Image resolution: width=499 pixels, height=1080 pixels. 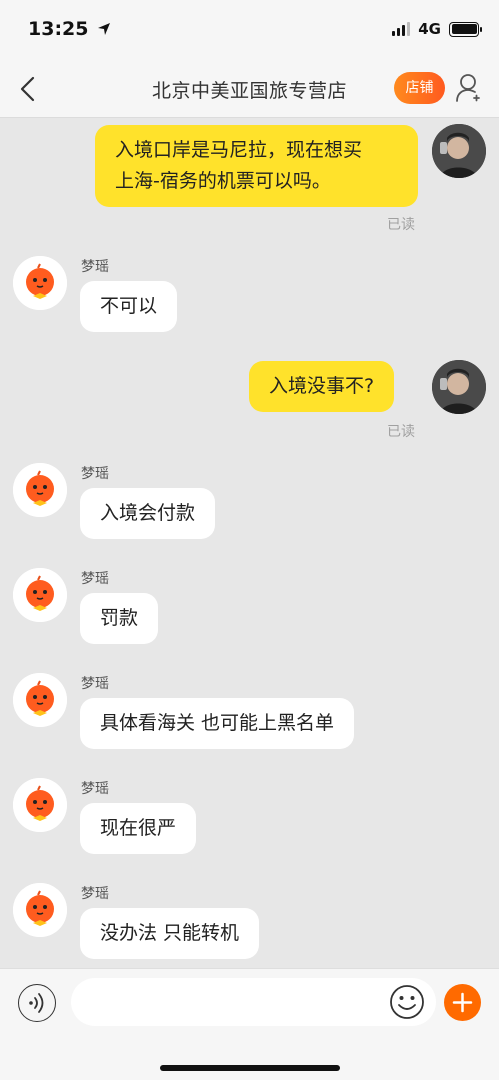 What do you see at coordinates (429, 29) in the screenshot?
I see `network-label: 4G` at bounding box center [429, 29].